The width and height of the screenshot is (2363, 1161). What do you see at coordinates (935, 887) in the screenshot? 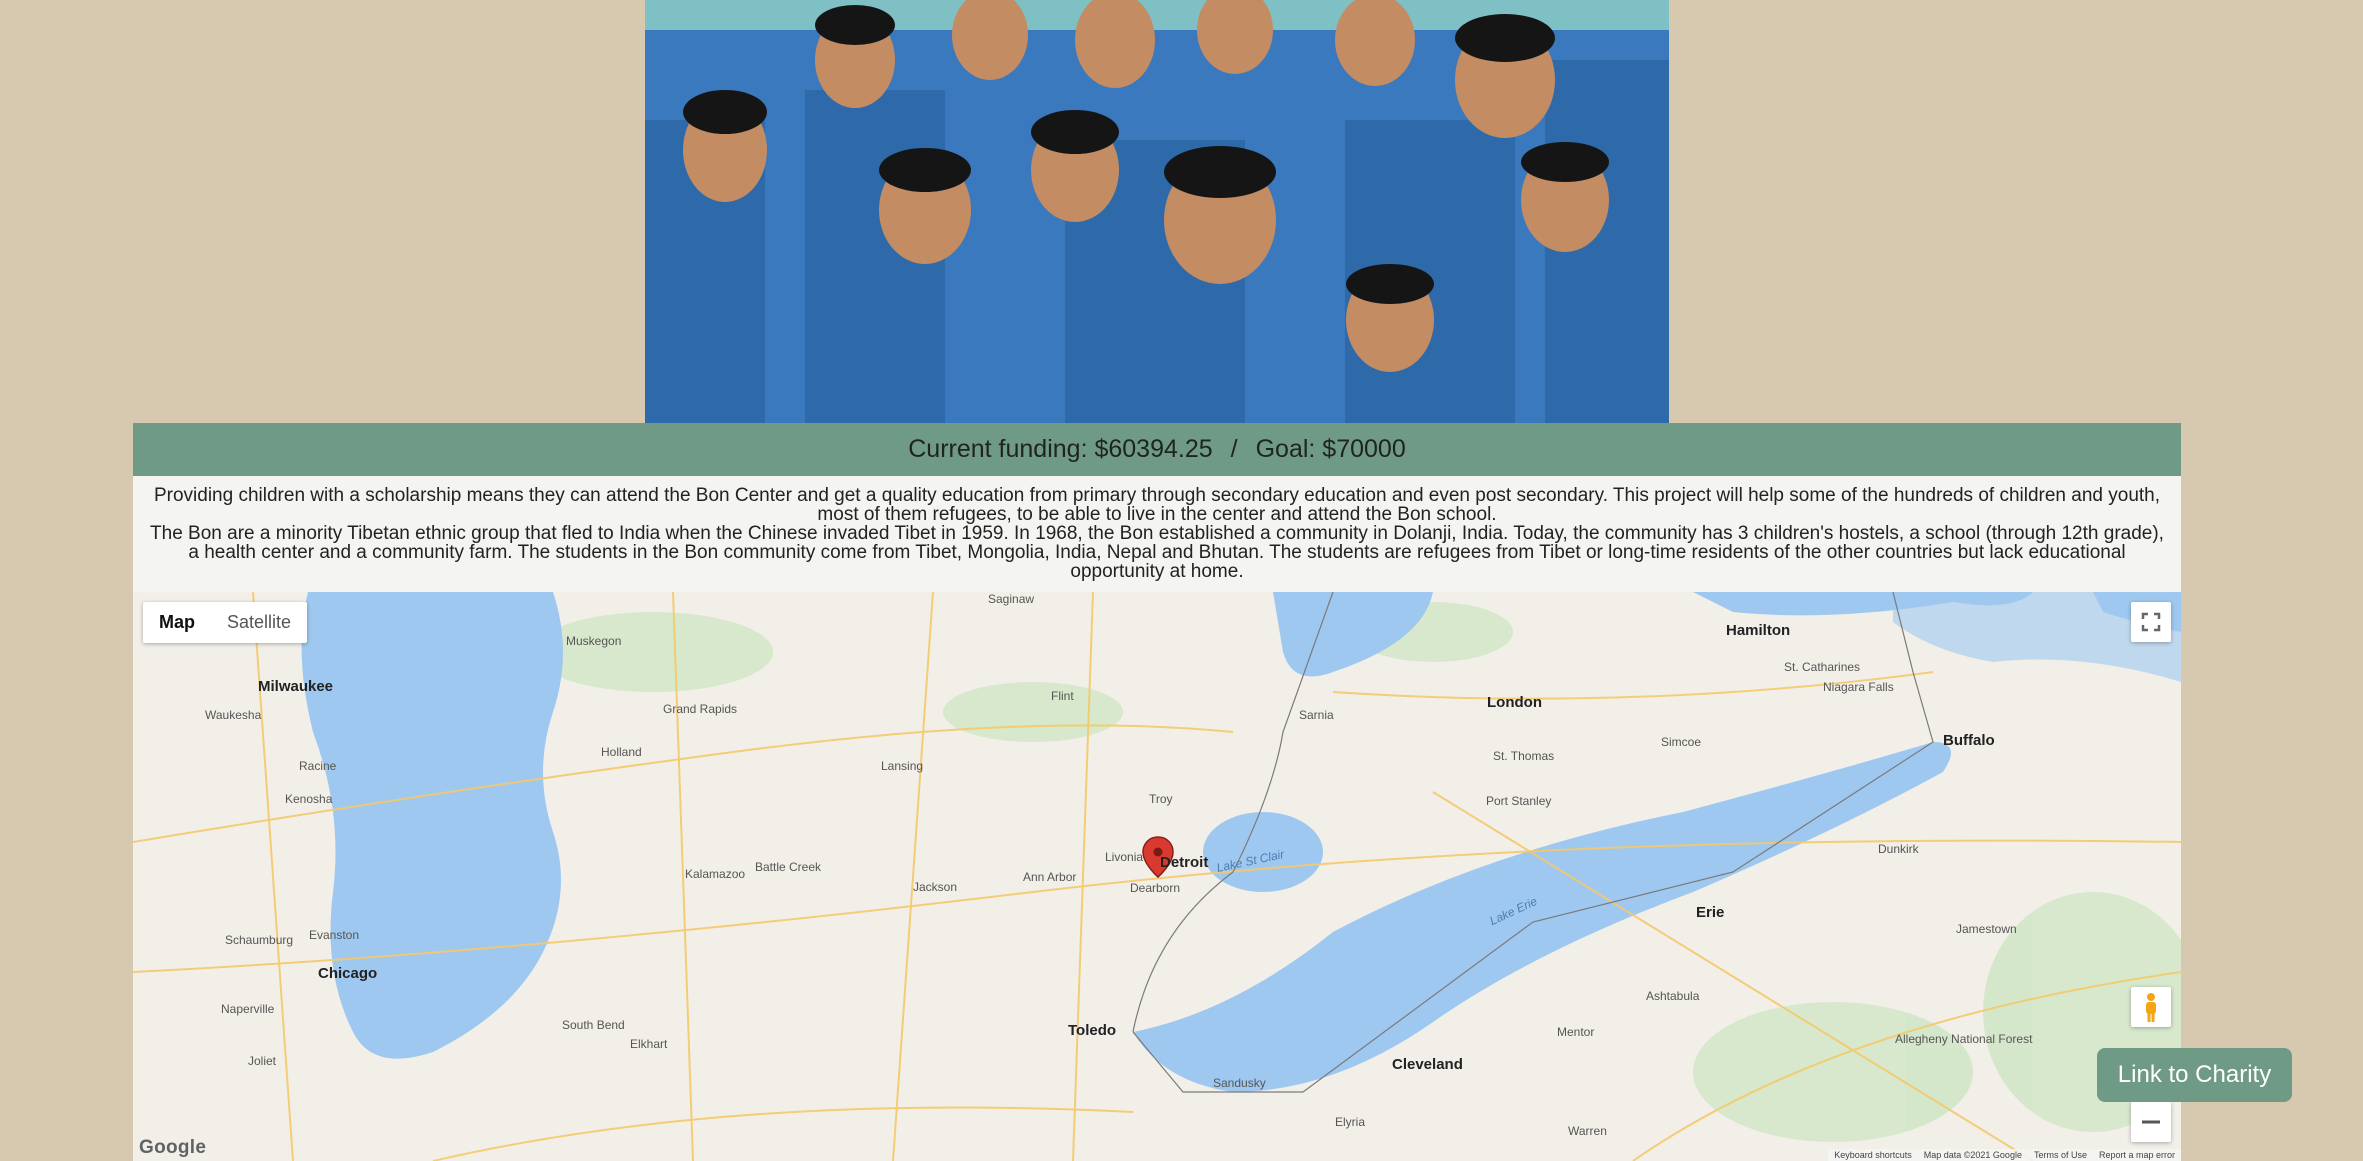
I see `city-label: Jackson` at bounding box center [935, 887].